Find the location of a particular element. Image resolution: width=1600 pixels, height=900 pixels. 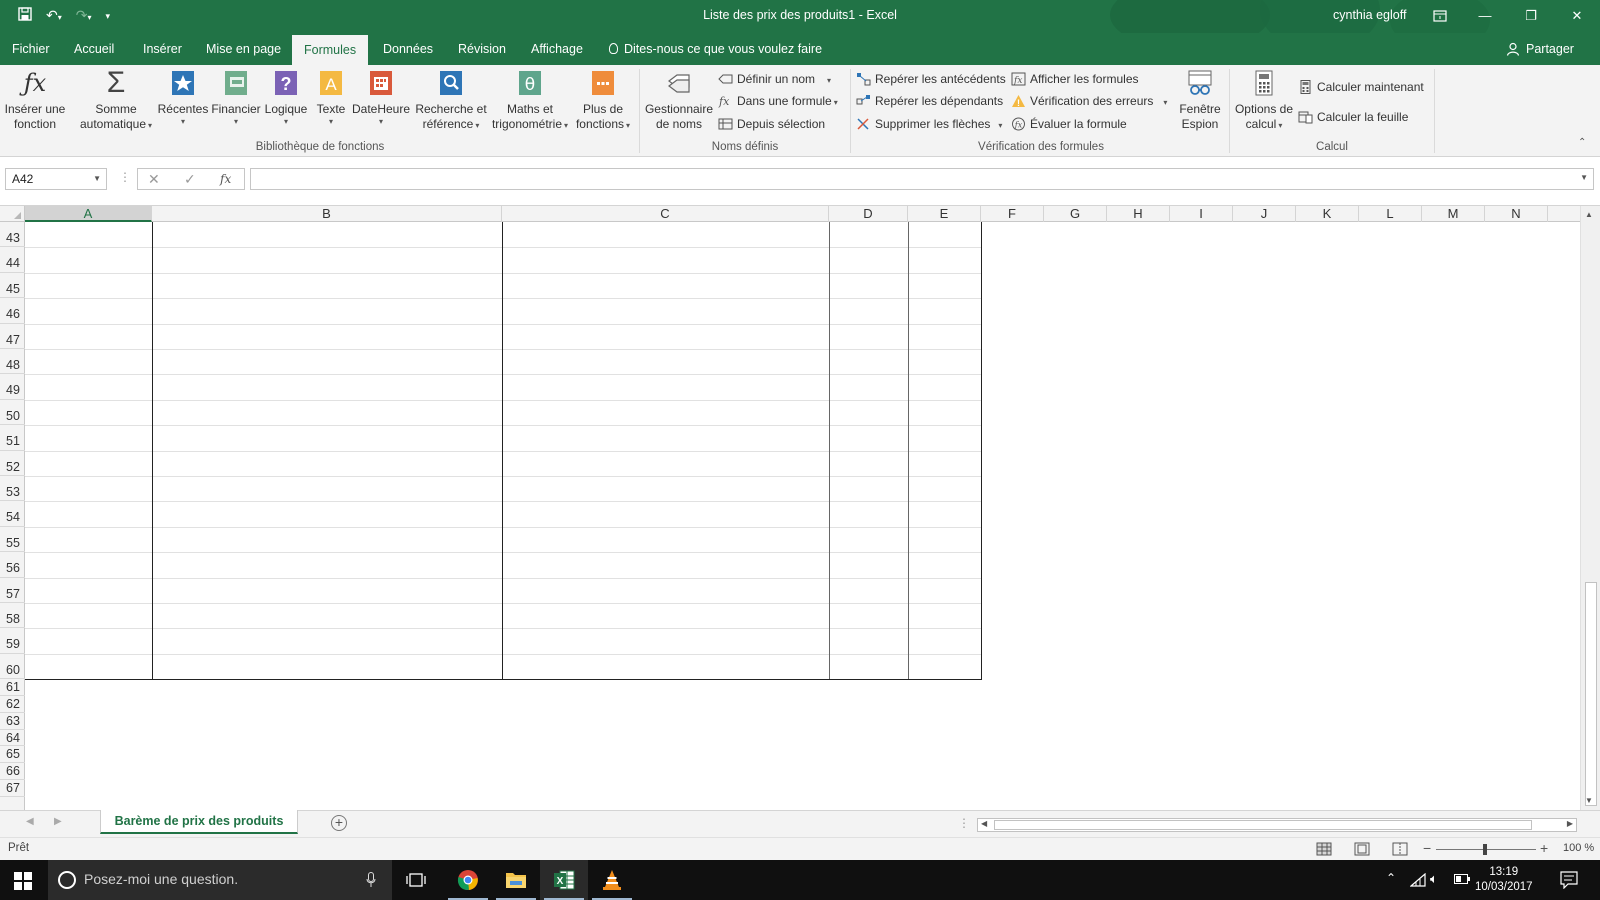

tab-split-handle: ⋮ is located at coordinates (964, 823).